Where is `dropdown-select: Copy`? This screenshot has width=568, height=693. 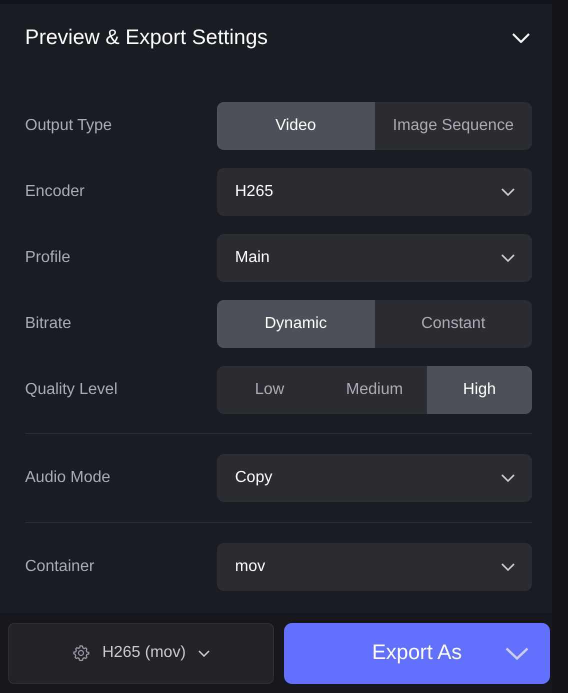 dropdown-select: Copy is located at coordinates (374, 478).